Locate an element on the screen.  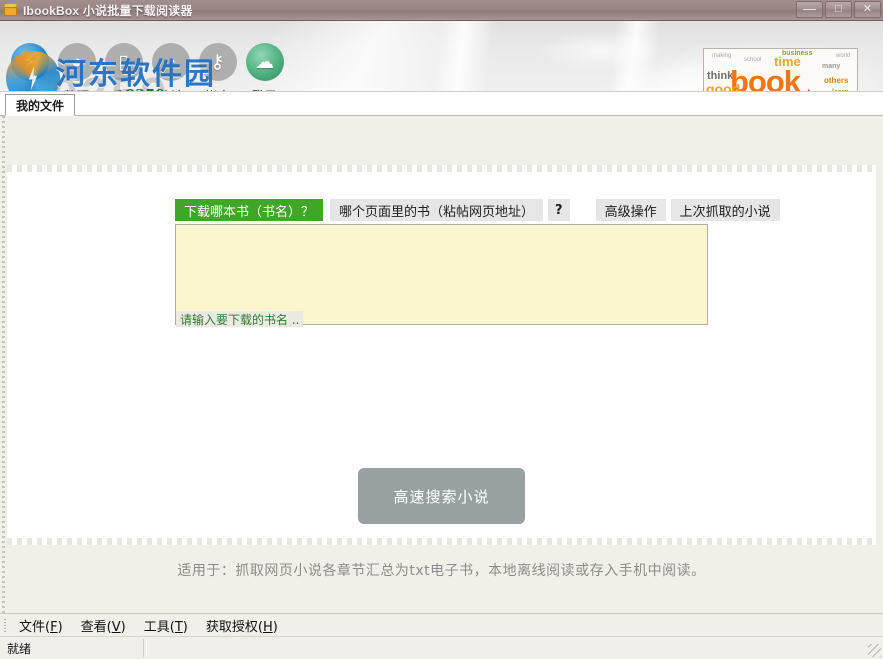
toolbar-item-stats: ◔ 统计 is located at coordinates (170, 67).